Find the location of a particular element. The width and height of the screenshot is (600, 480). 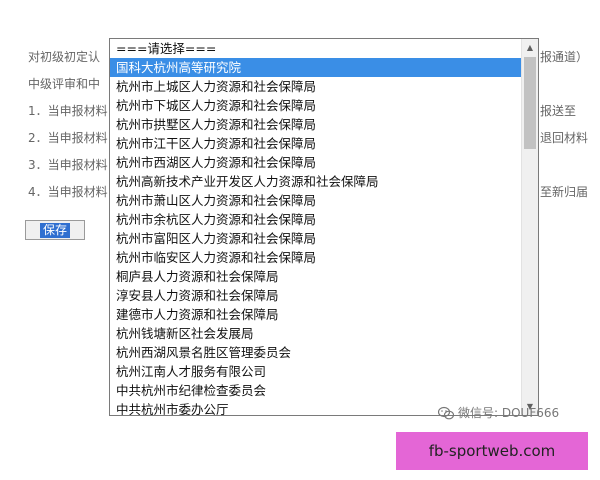

bg-line: 2．当申报材料 is located at coordinates (68, 138).